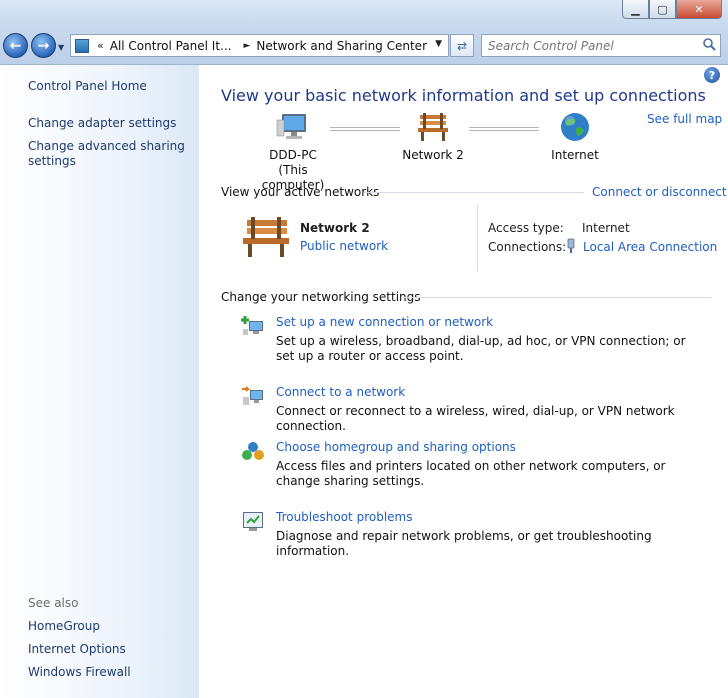  I want to click on see-also-heading: See also, so click(53, 603).